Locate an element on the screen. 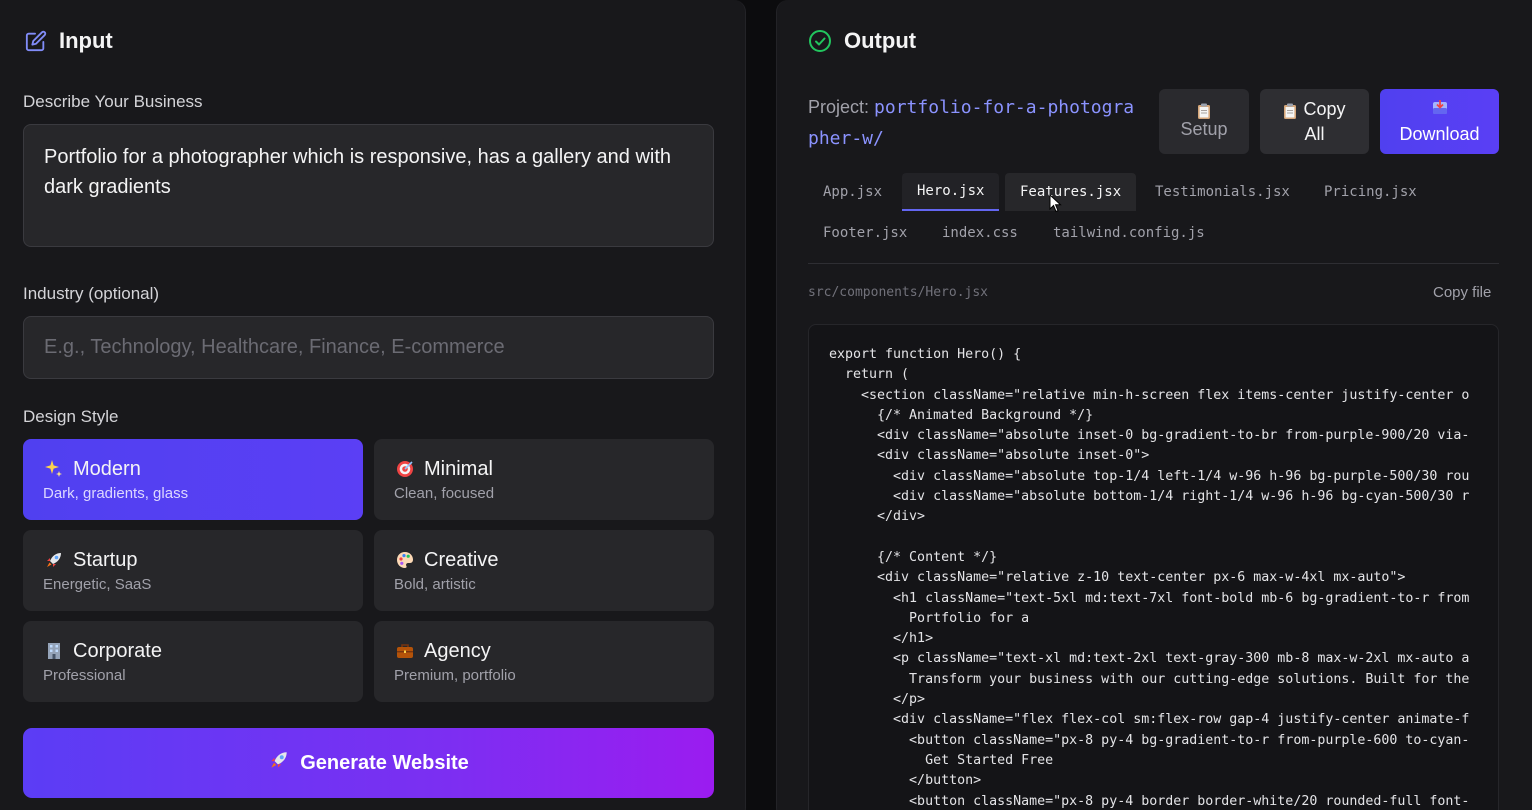 The image size is (1532, 810). generate-label: Generate Website is located at coordinates (384, 762).